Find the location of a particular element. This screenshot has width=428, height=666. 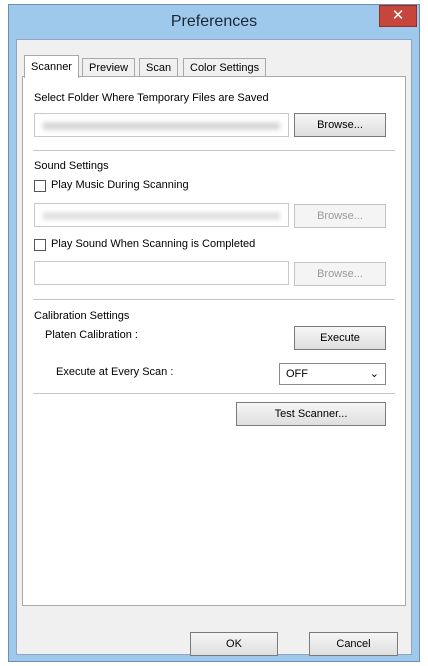

execute-every-scan-value: OFF is located at coordinates (297, 374).